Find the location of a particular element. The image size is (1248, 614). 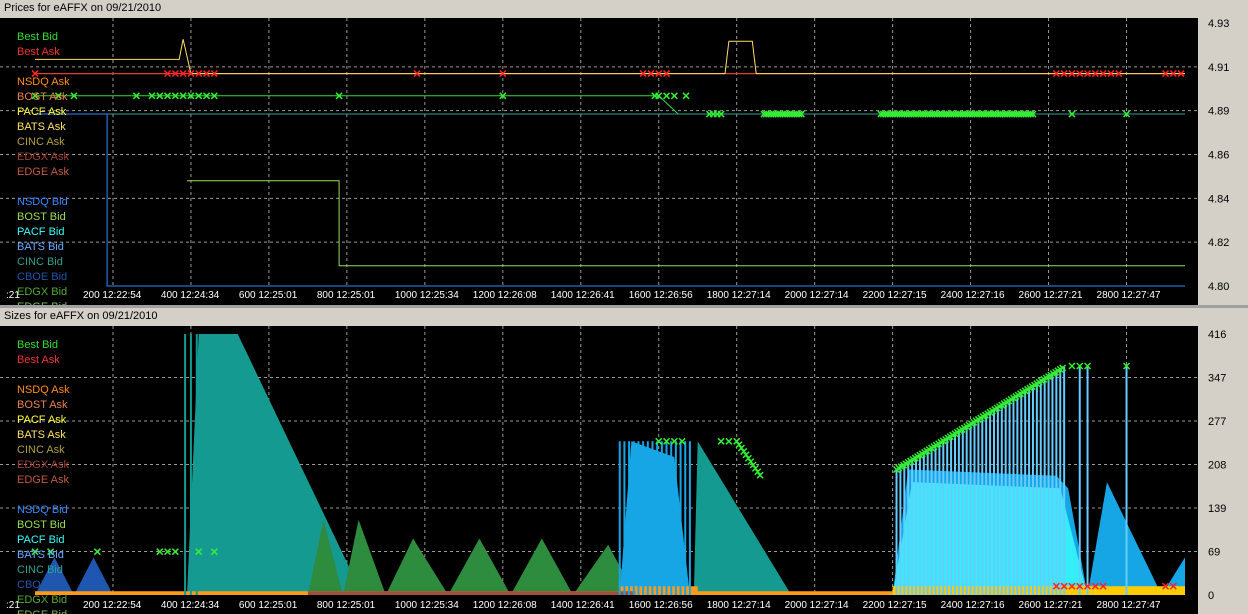

size-chart-title: Sizes for eAFFX on 09/21/2010 is located at coordinates (81, 316).